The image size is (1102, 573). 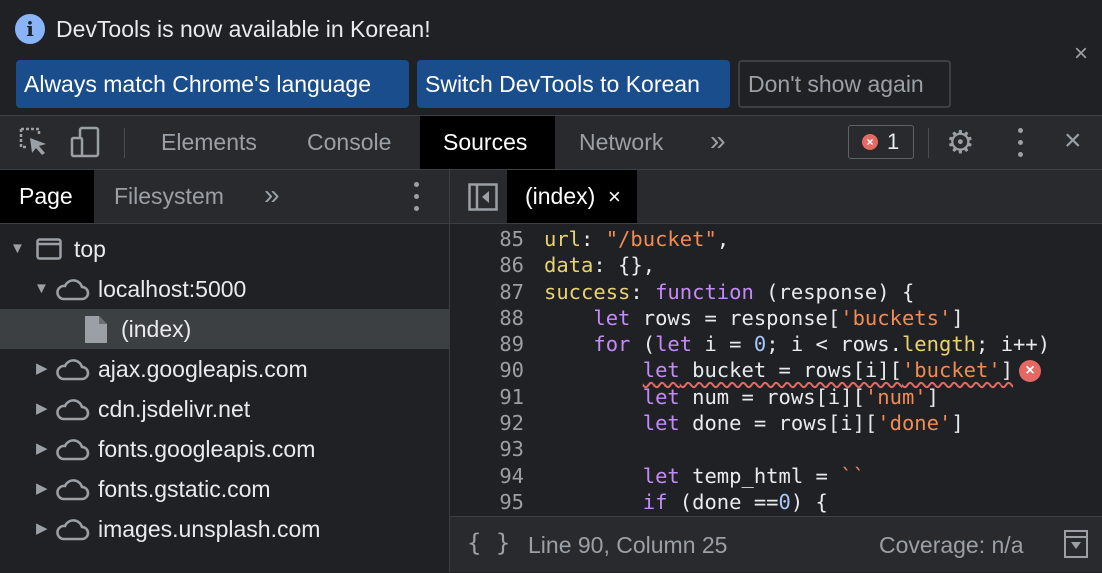 I want to click on tree-item-label: fonts.googleapis.com, so click(x=207, y=449).